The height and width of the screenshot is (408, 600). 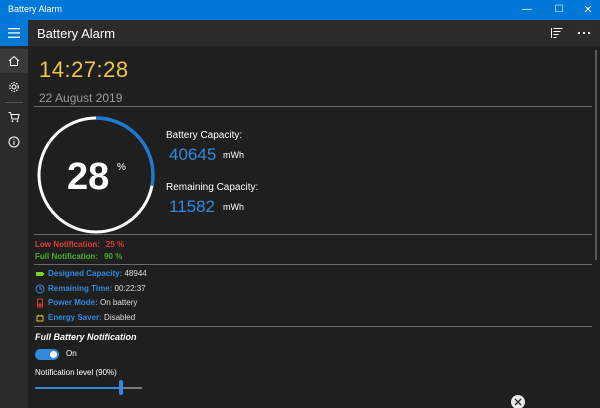 What do you see at coordinates (135, 273) in the screenshot?
I see `designed-capacity-value: 48944` at bounding box center [135, 273].